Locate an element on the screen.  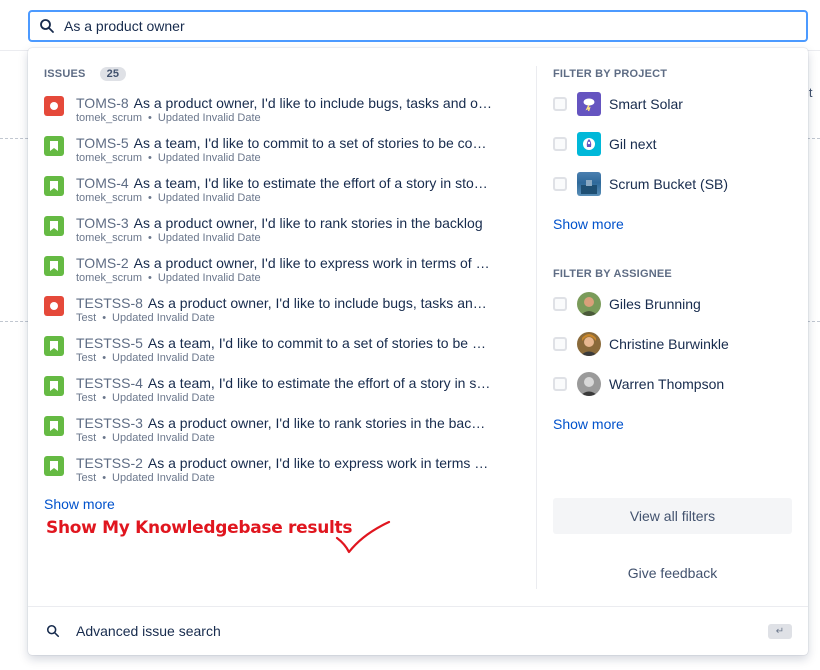
give-feedback-link: Give feedback is located at coordinates (672, 573).